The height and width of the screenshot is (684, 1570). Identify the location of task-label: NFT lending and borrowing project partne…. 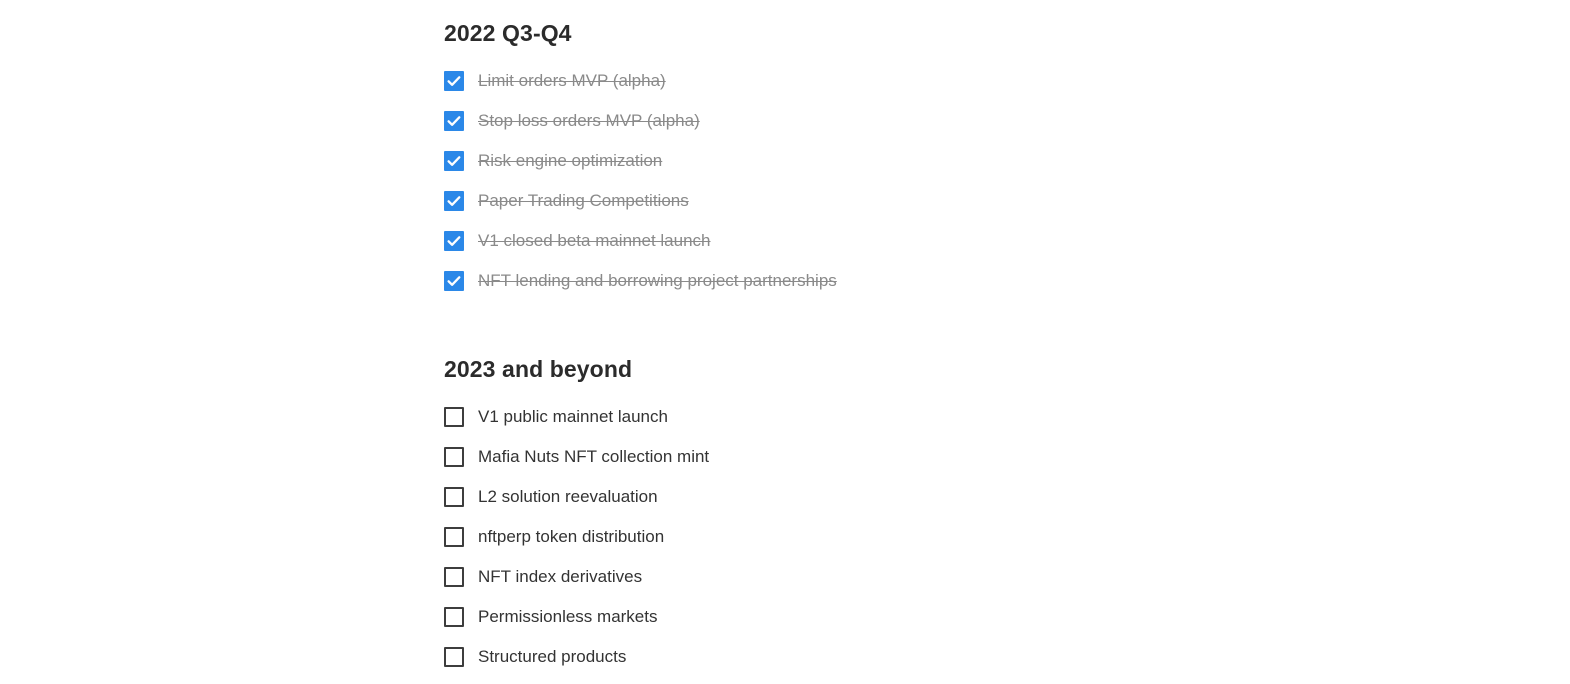
(657, 280).